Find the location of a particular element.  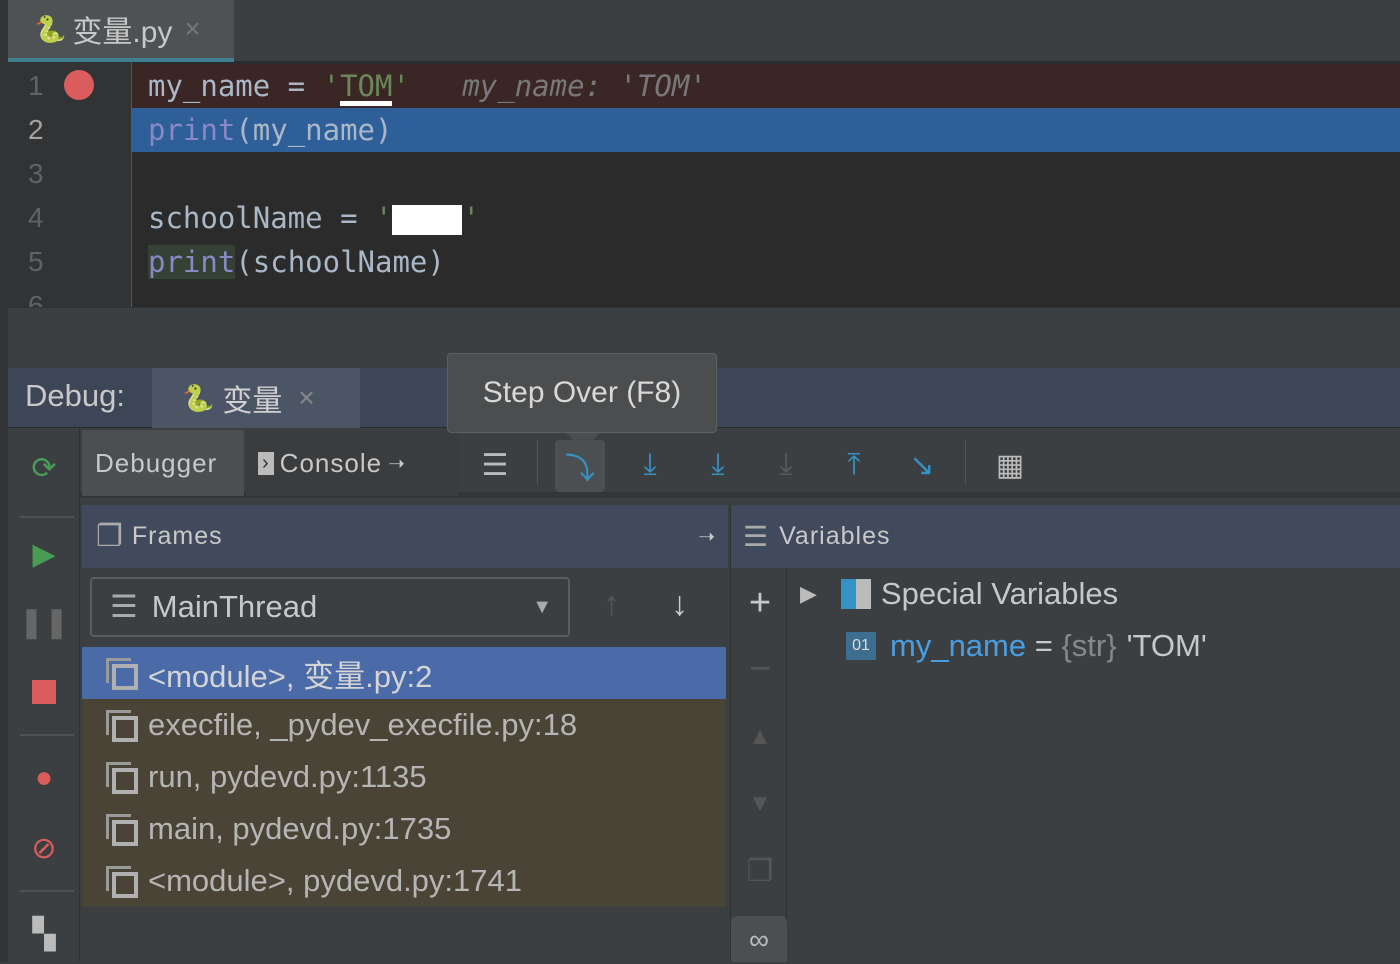

variable-name: my_name is located at coordinates (958, 645).